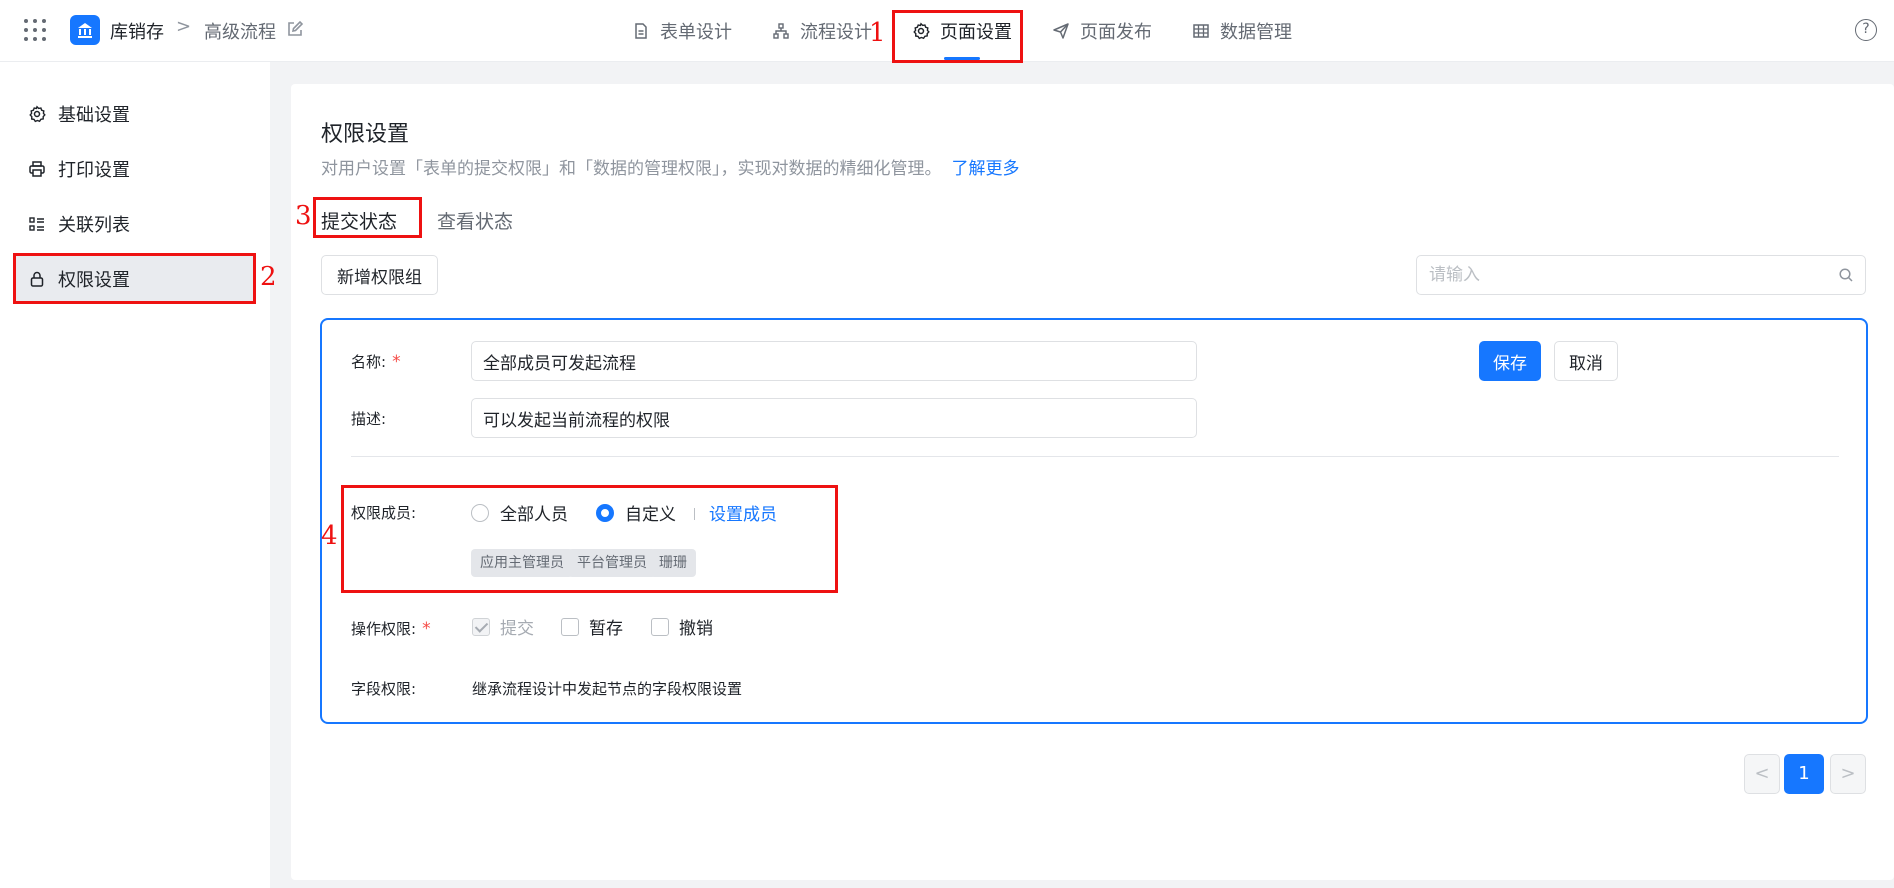 The height and width of the screenshot is (888, 1894). What do you see at coordinates (475, 222) in the screenshot?
I see `tab-view-status: 查看状态` at bounding box center [475, 222].